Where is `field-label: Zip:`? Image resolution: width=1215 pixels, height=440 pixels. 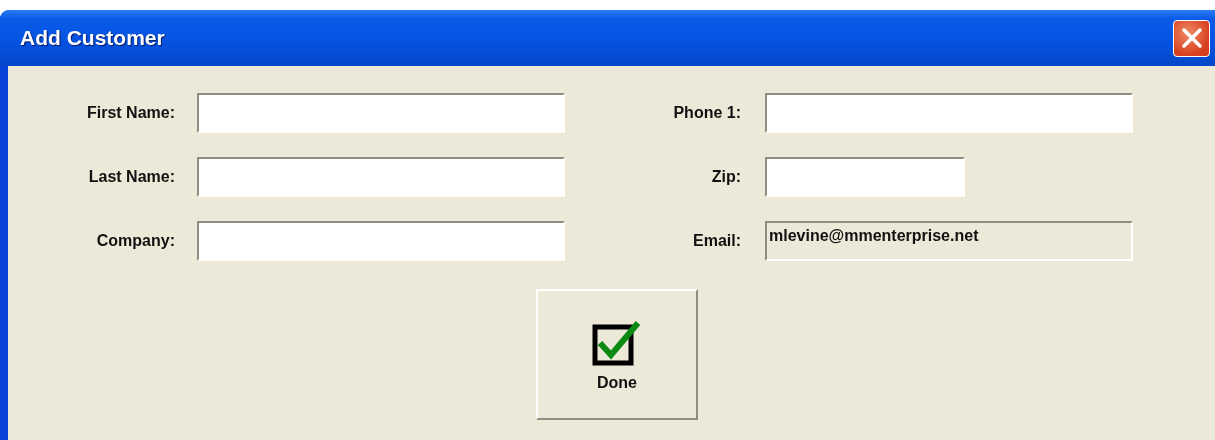
field-label: Zip: is located at coordinates (726, 177).